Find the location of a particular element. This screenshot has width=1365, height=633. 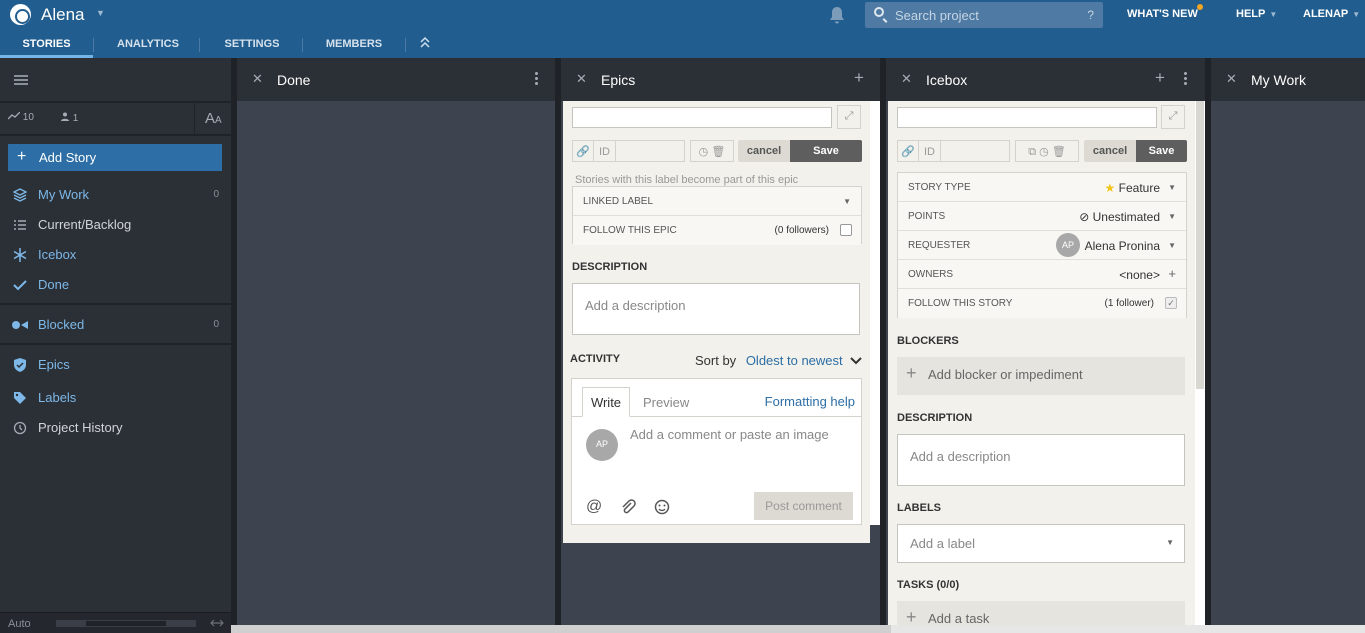

arrows-icon is located at coordinates (217, 623).